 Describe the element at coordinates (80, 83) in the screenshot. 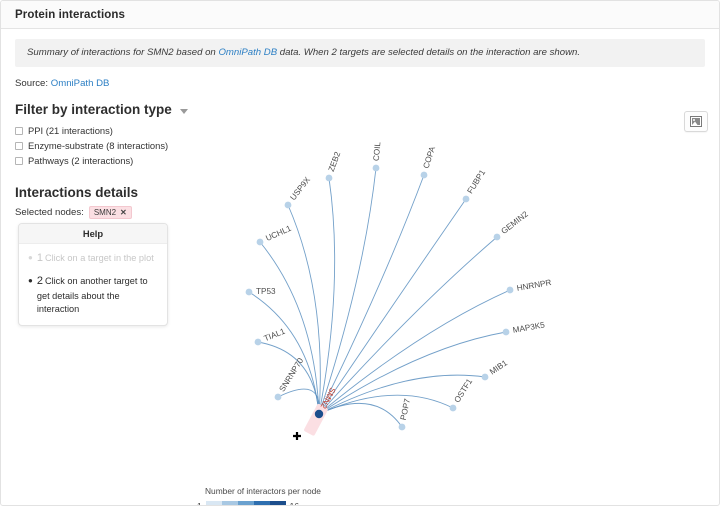

I see `source-omnipath-link: OmniPath DB` at that location.